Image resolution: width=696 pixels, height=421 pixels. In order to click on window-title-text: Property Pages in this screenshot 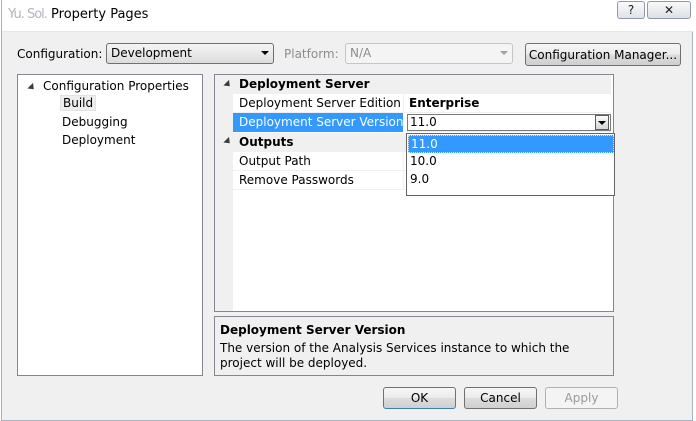, I will do `click(100, 14)`.